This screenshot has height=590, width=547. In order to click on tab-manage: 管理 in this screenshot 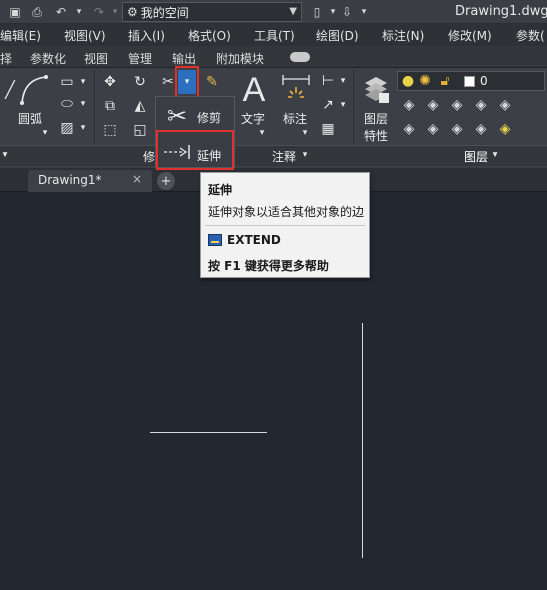, I will do `click(140, 58)`.